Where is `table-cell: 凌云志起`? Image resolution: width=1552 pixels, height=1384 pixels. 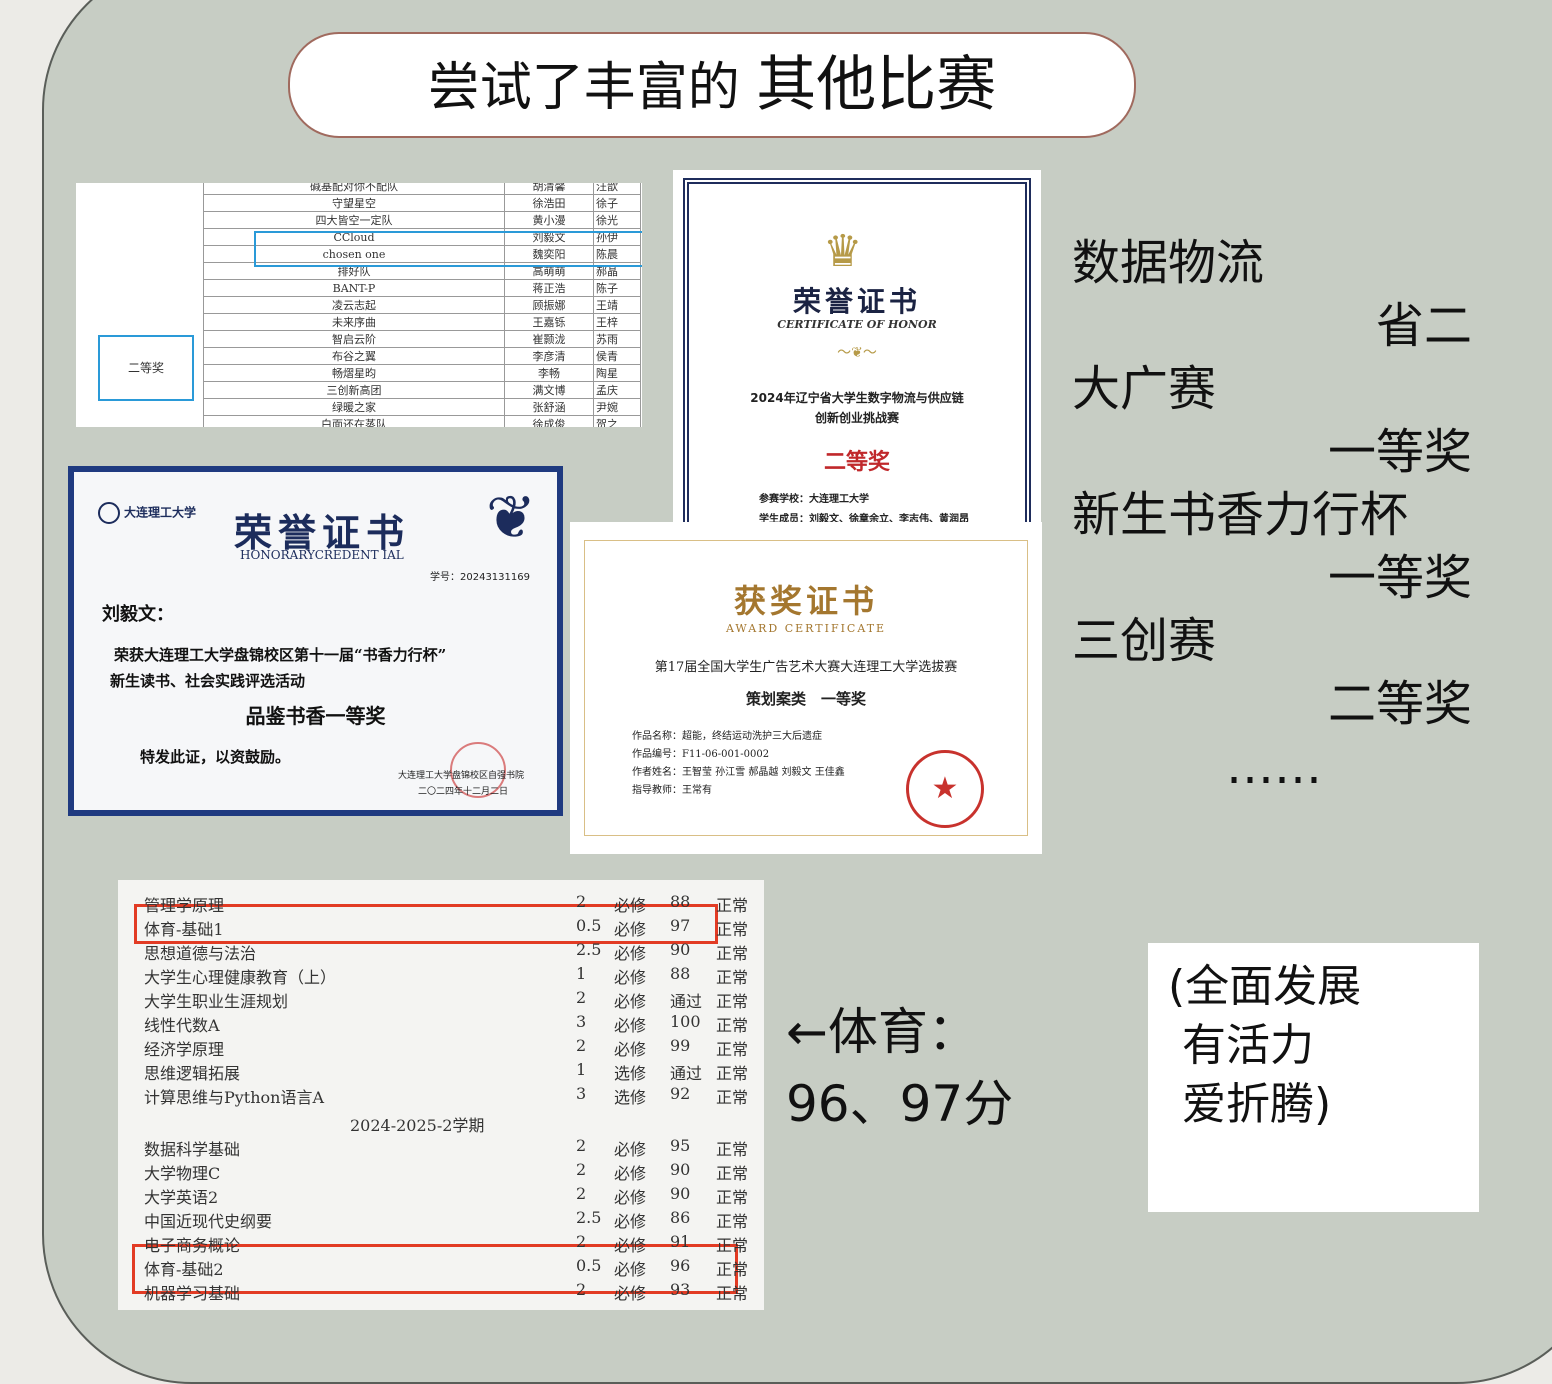 table-cell: 凌云志起 is located at coordinates (354, 305).